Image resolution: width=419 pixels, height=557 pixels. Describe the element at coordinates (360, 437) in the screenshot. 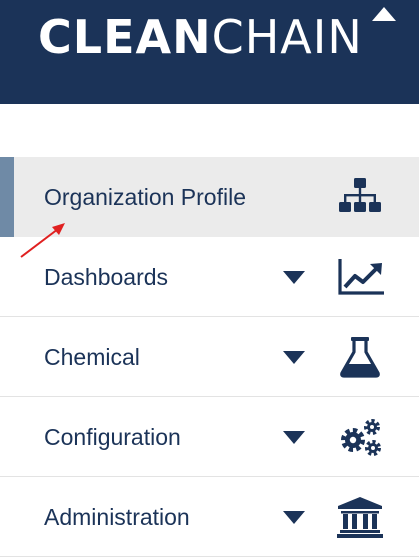

I see `gears-icon` at that location.